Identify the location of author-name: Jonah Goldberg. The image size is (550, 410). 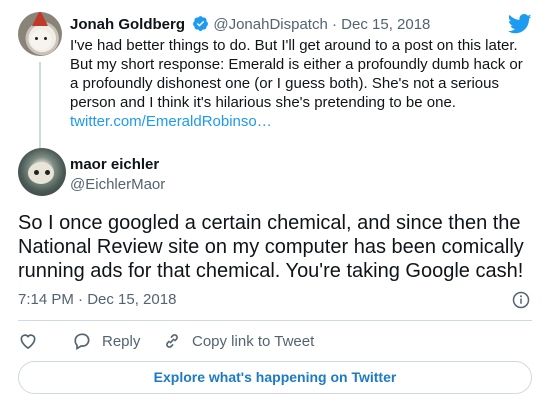
(127, 24).